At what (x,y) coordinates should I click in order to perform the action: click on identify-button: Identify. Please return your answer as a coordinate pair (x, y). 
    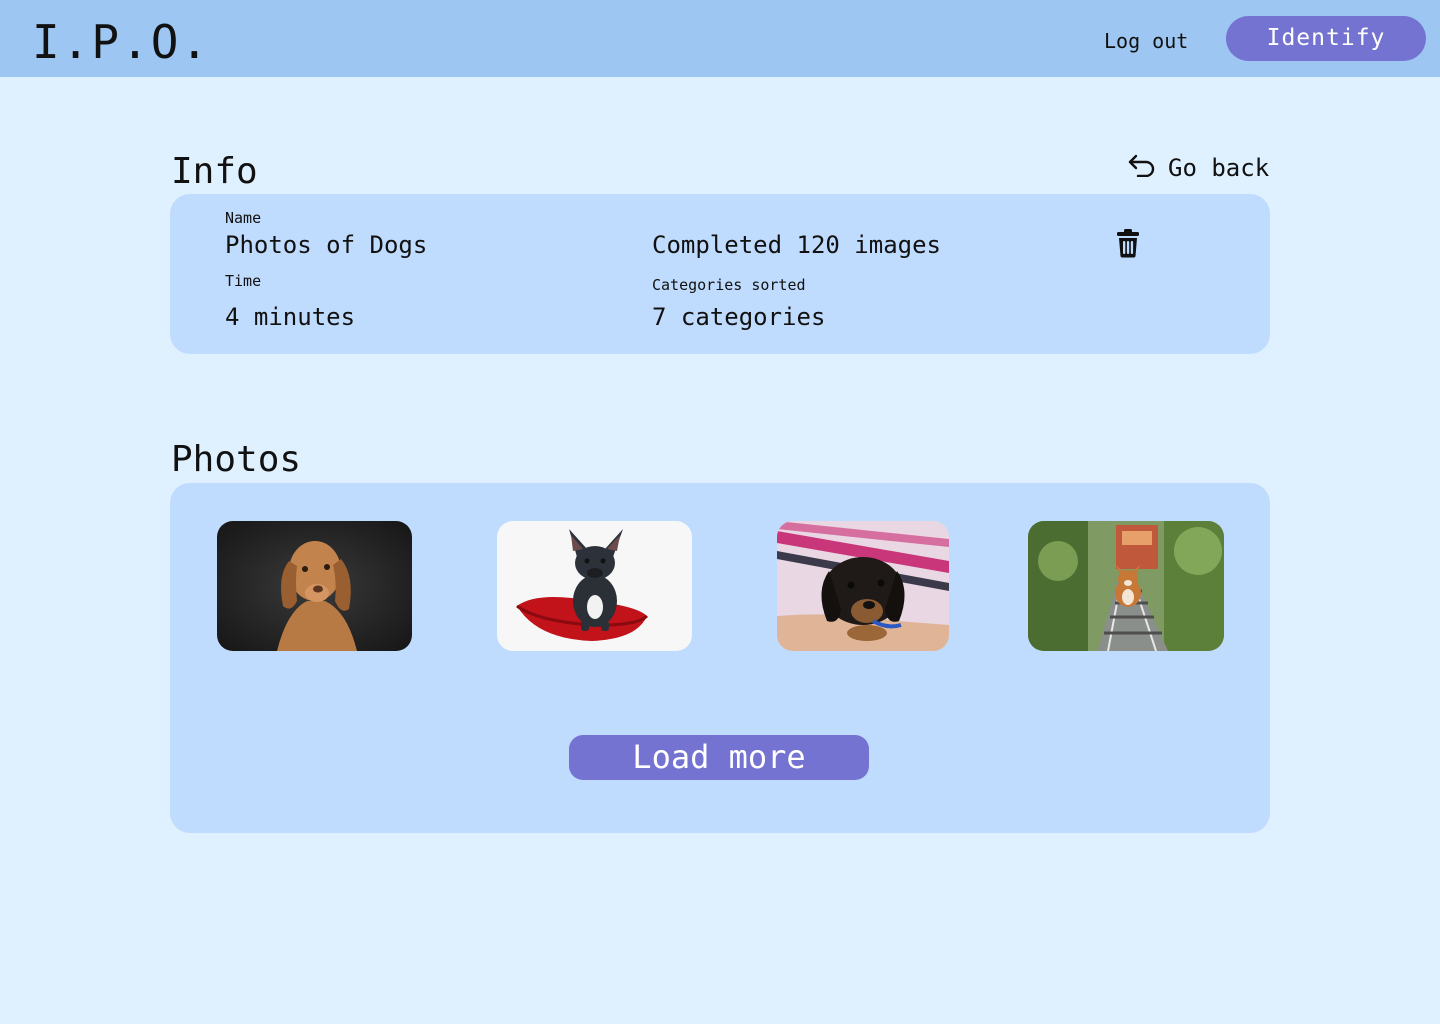
    Looking at the image, I should click on (1326, 38).